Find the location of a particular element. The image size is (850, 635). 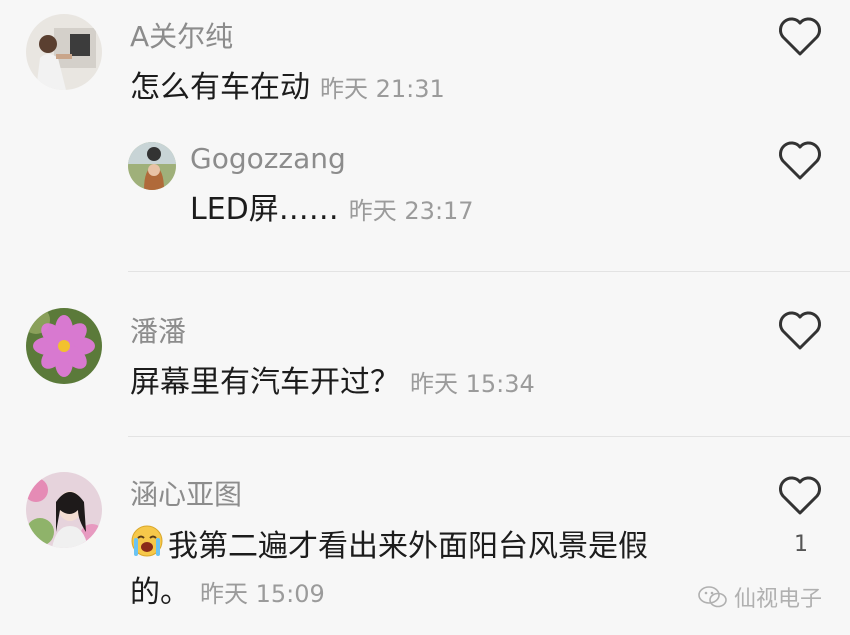

comment-text-continued: 的。 昨天 15:09 is located at coordinates (227, 593).